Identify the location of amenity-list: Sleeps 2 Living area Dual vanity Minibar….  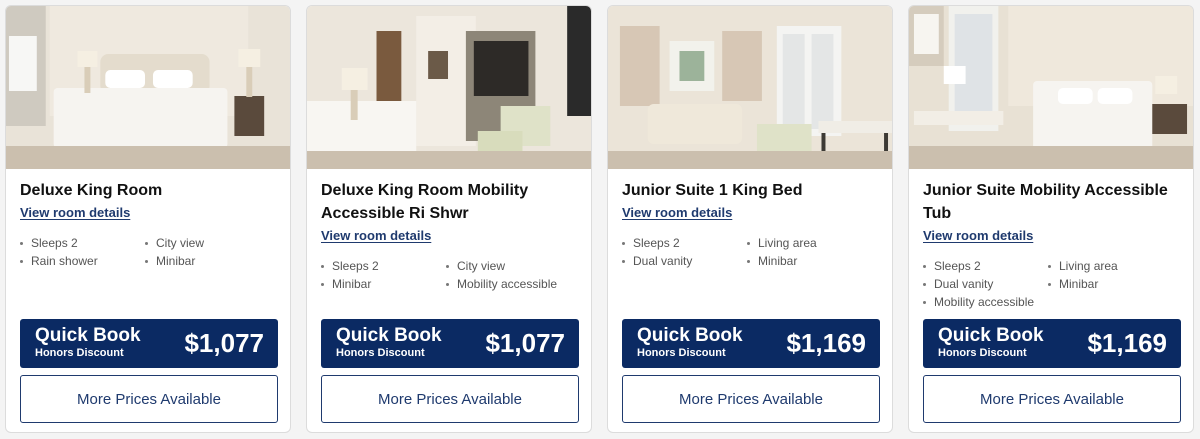
(1051, 284).